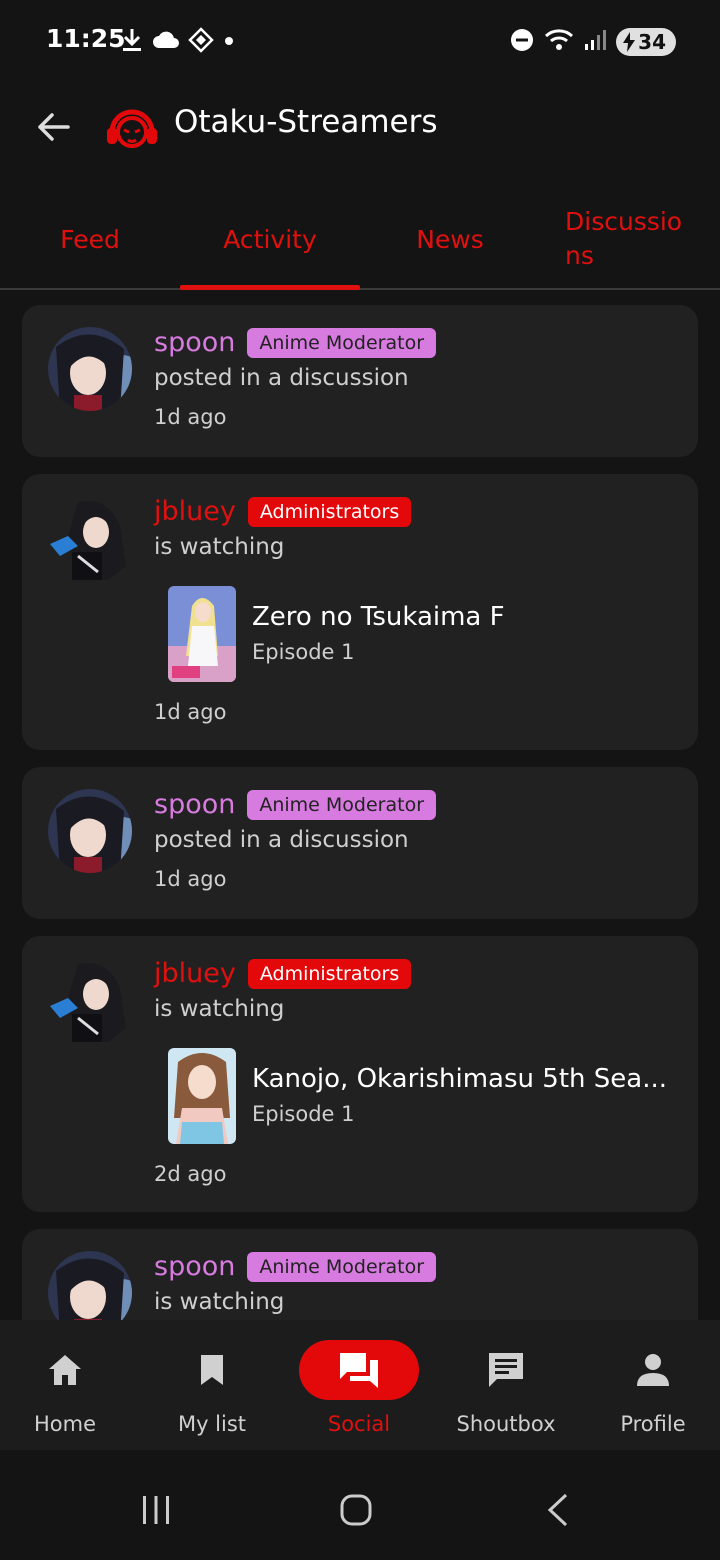 This screenshot has height=1560, width=720. Describe the element at coordinates (212, 1390) in the screenshot. I see `nav-my-list: My list` at that location.